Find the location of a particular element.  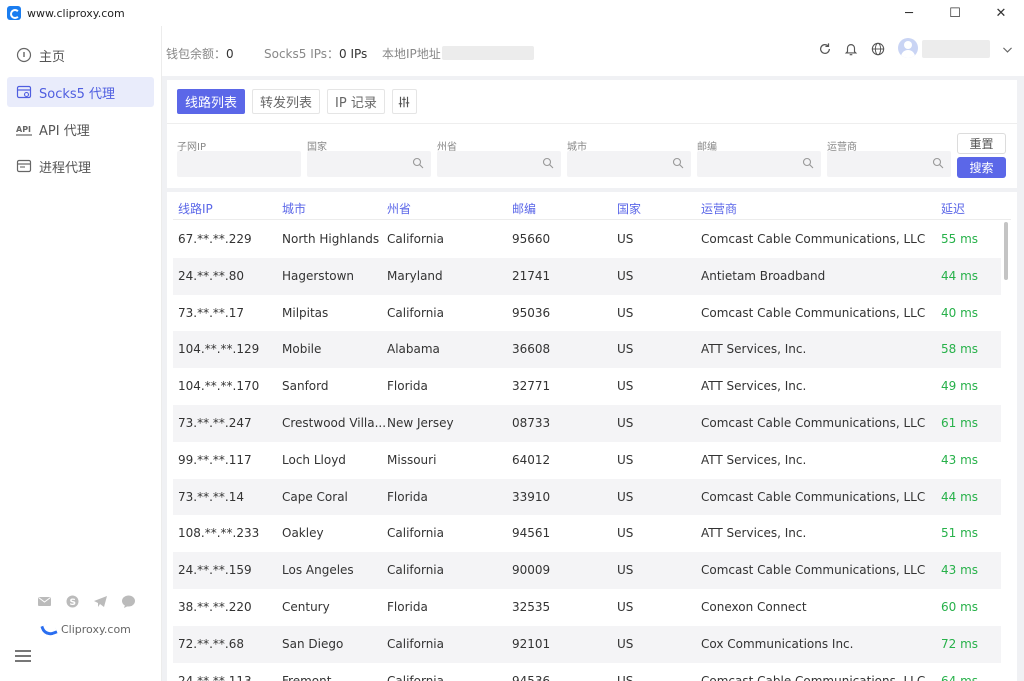

sidebar-item-home: 主页 is located at coordinates (80, 55).